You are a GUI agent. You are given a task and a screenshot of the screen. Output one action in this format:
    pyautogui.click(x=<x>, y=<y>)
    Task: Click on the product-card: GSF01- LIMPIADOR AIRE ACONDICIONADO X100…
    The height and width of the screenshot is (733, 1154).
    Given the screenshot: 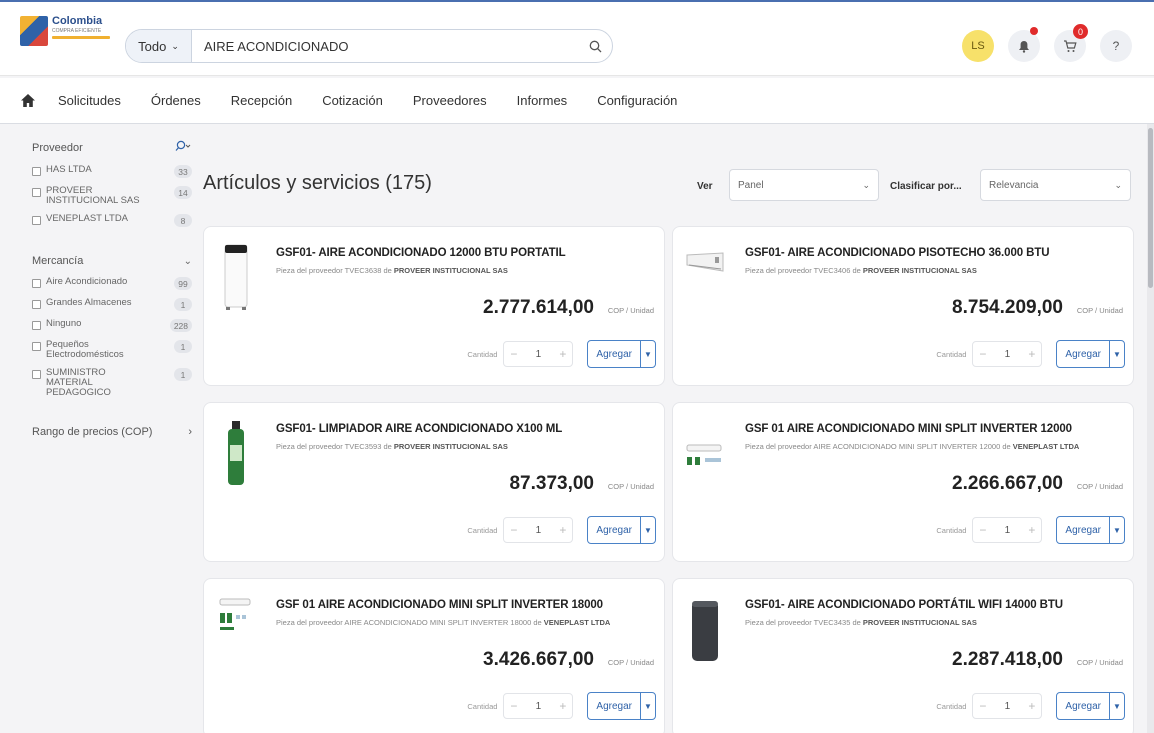 What is the action you would take?
    pyautogui.click(x=434, y=482)
    